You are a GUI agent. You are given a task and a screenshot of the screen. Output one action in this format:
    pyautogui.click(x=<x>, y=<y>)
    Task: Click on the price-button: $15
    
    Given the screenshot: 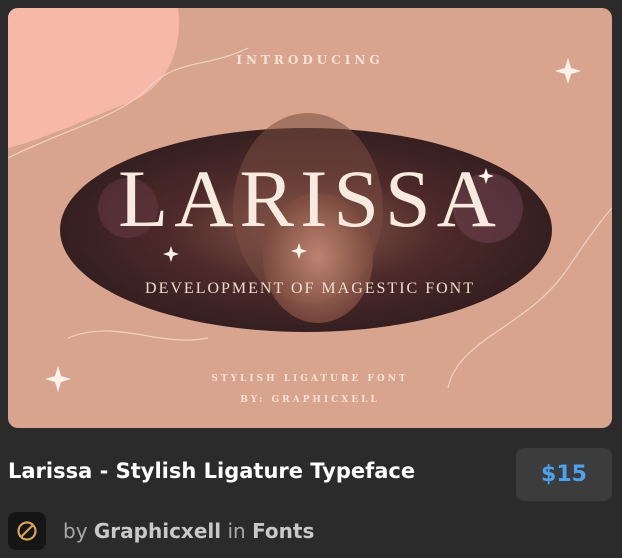 What is the action you would take?
    pyautogui.click(x=564, y=474)
    